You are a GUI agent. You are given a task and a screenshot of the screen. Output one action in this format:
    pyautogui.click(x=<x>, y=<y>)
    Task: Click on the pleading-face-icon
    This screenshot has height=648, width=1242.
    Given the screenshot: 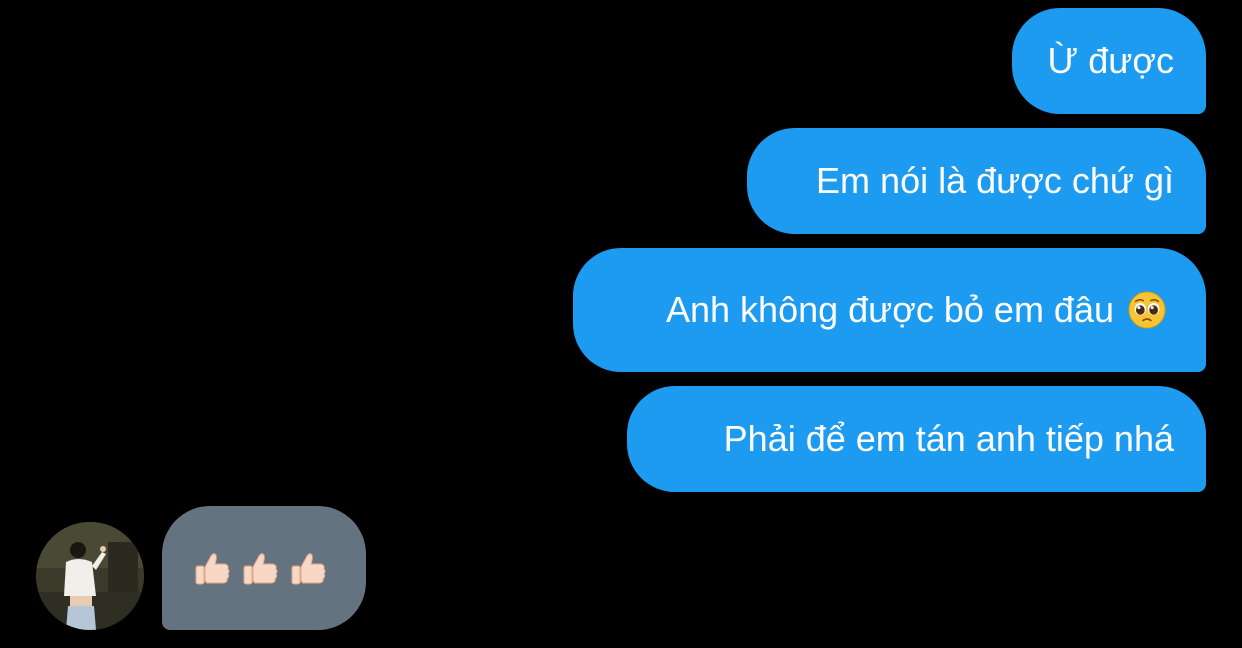 What is the action you would take?
    pyautogui.click(x=1147, y=310)
    